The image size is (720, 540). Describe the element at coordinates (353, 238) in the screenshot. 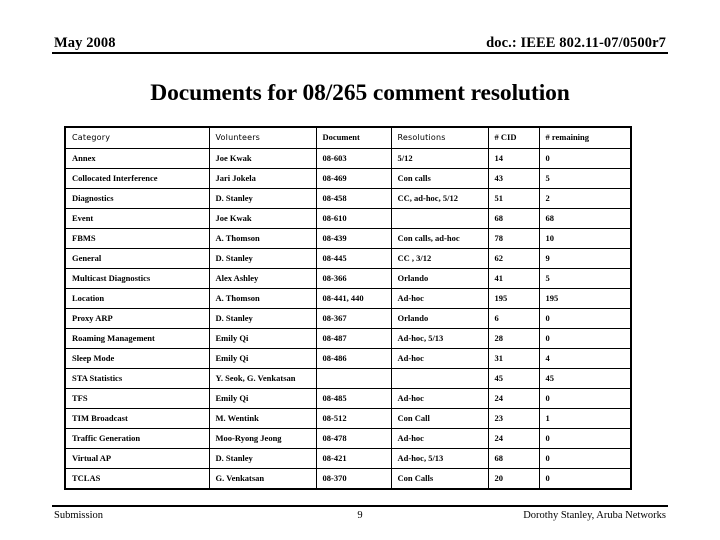

I see `cell-document: 08-439` at that location.